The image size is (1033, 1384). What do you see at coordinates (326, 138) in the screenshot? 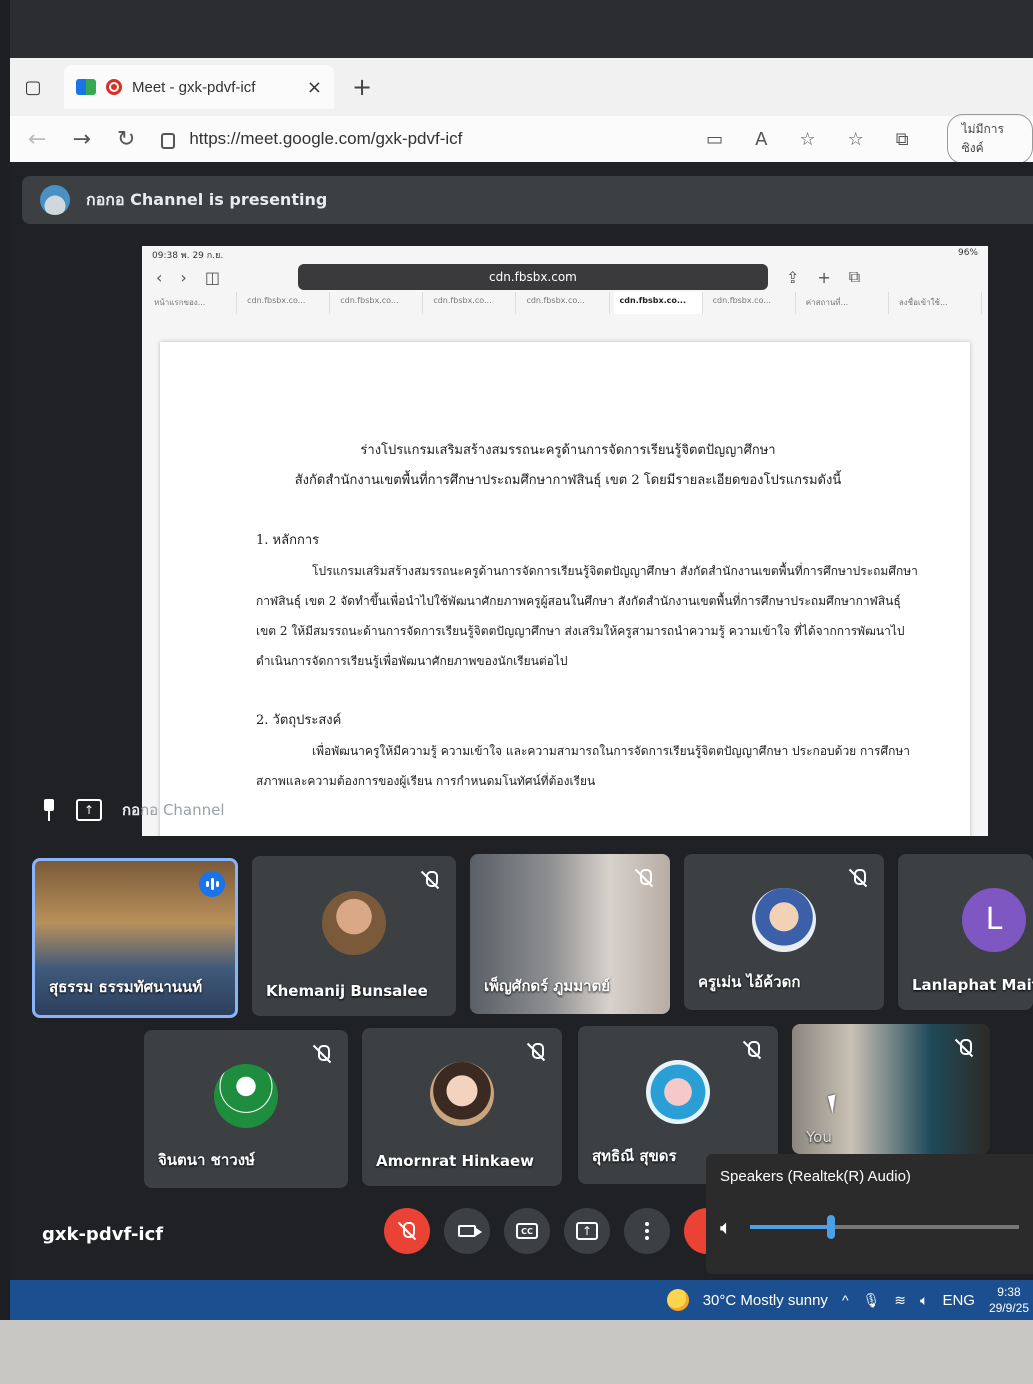
I see `url-text: https://meet.google.com/gxk-pdvf-icf` at bounding box center [326, 138].